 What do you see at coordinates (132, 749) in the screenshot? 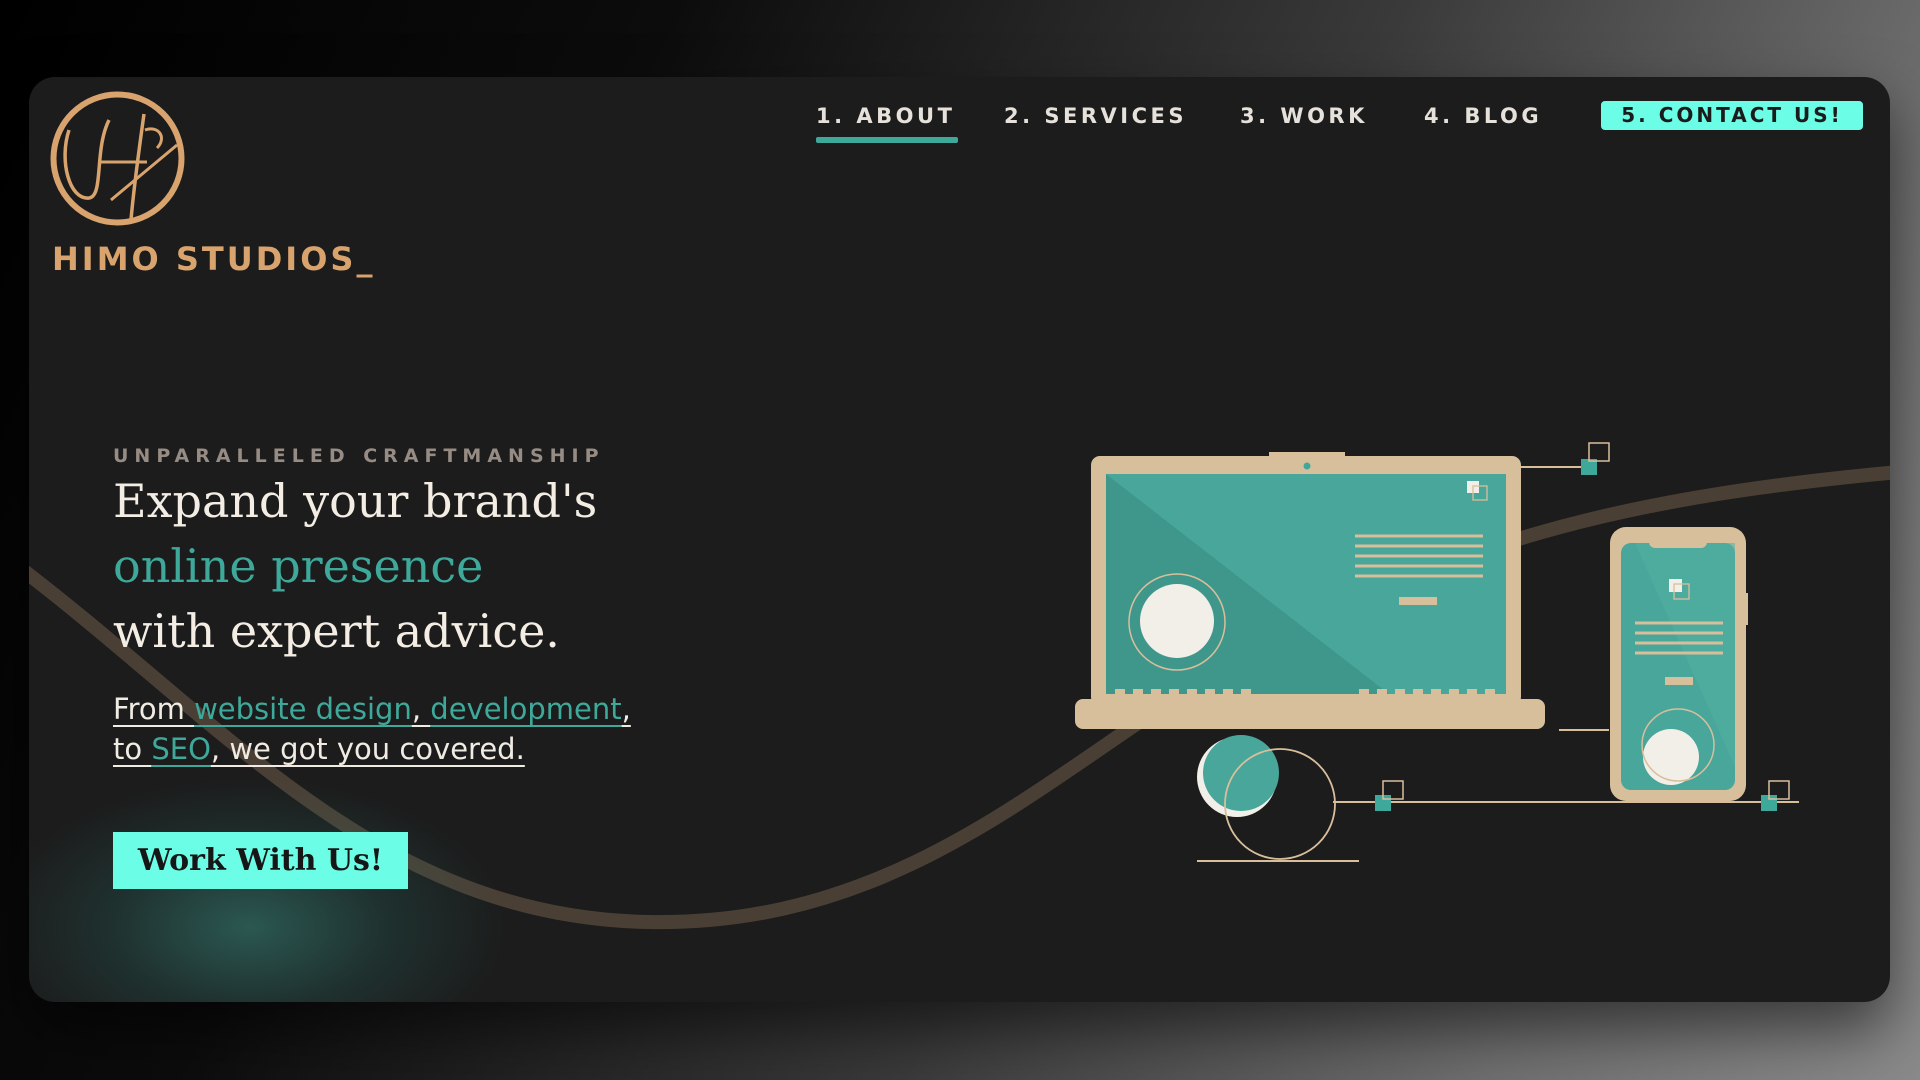
I see `subcopy-to: to` at bounding box center [132, 749].